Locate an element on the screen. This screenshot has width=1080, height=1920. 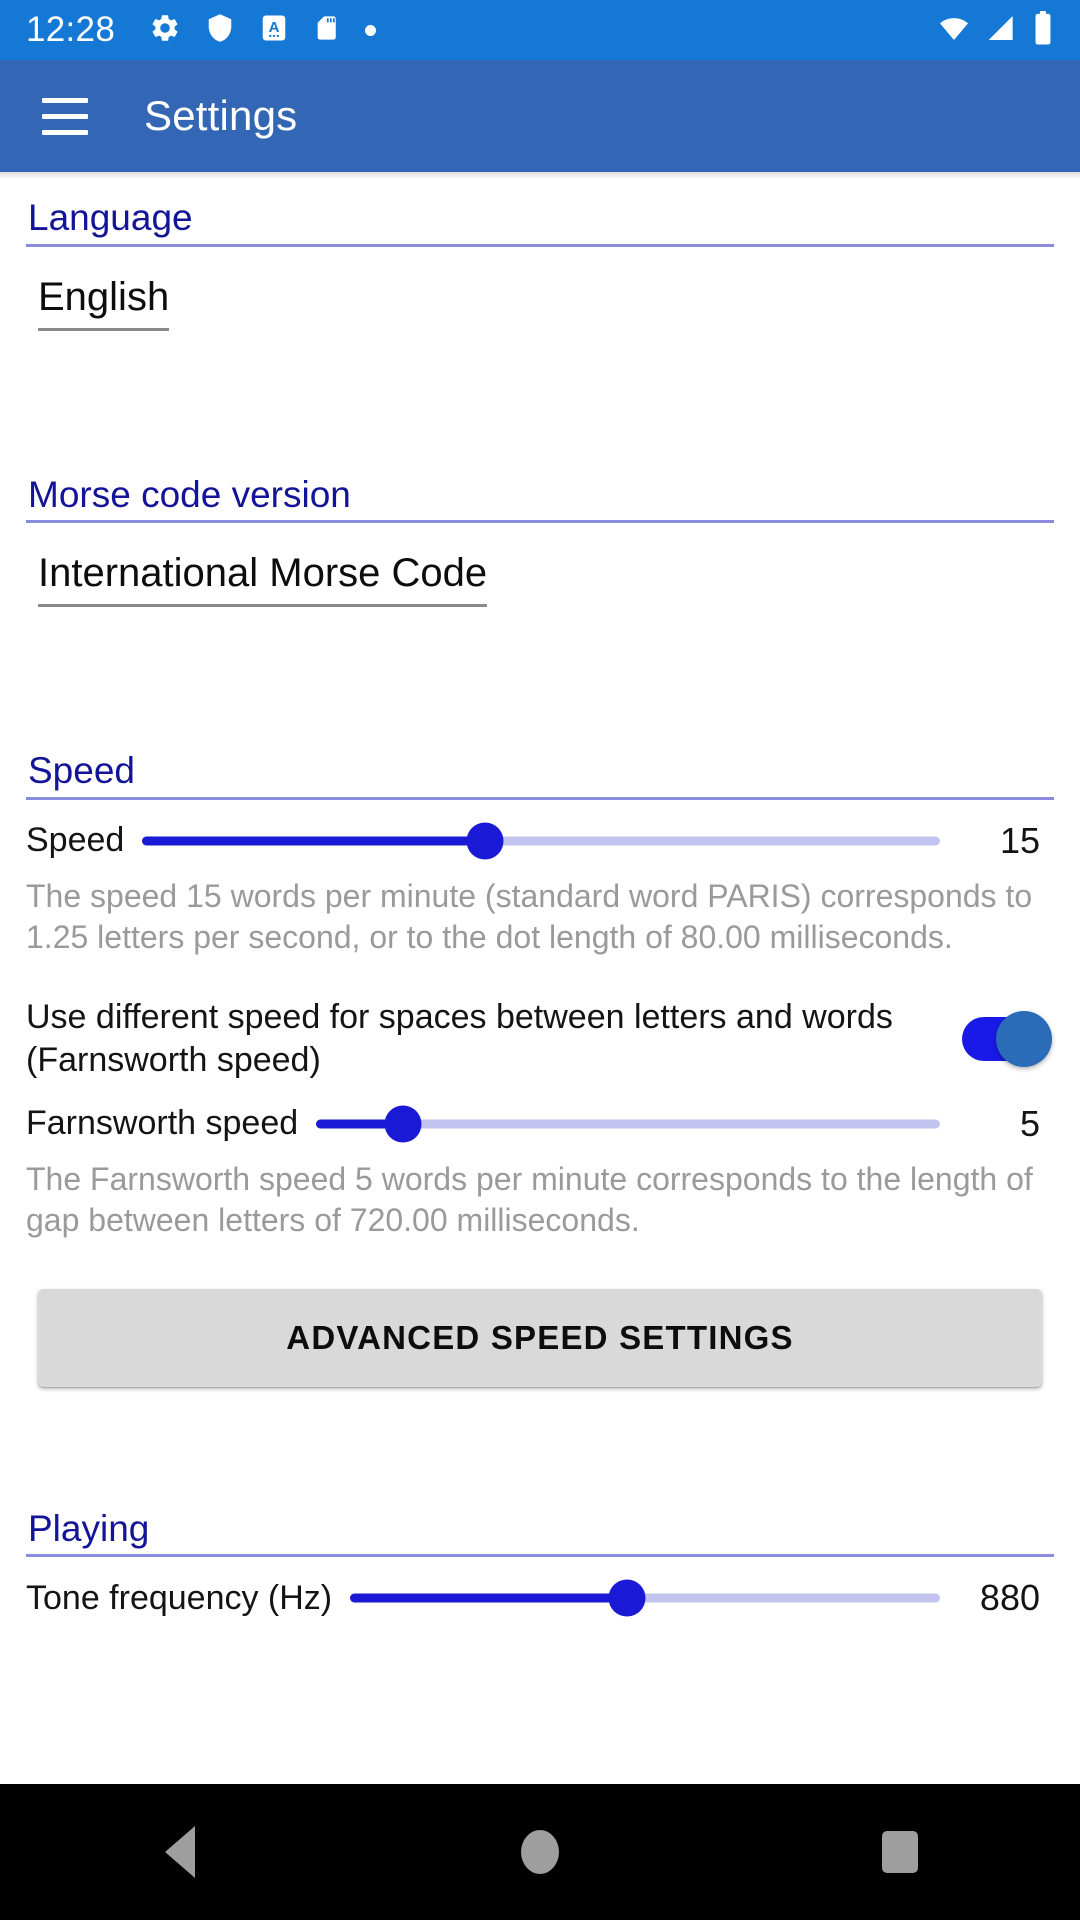
speed-slider is located at coordinates (541, 841).